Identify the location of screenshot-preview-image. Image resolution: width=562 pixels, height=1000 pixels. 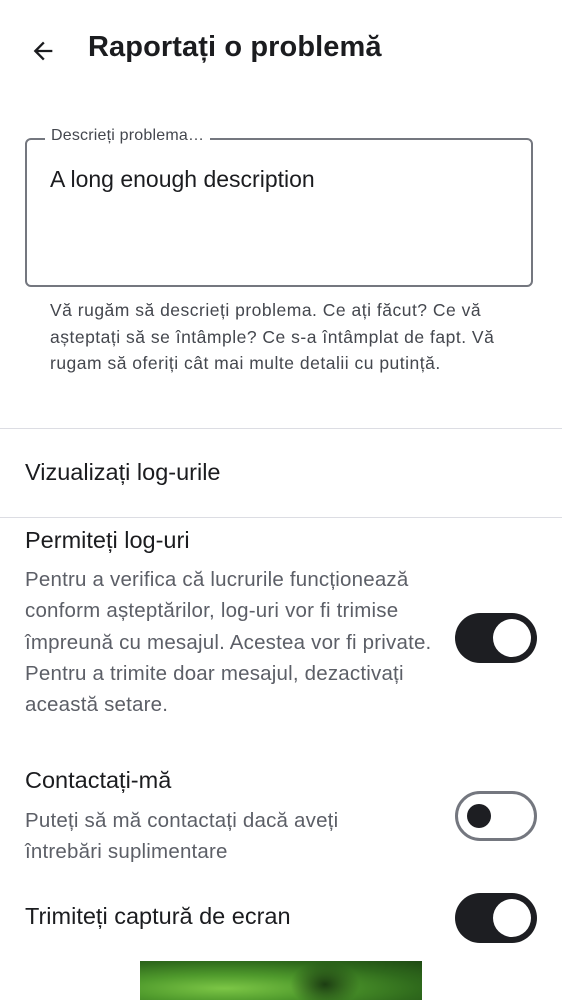
(281, 980).